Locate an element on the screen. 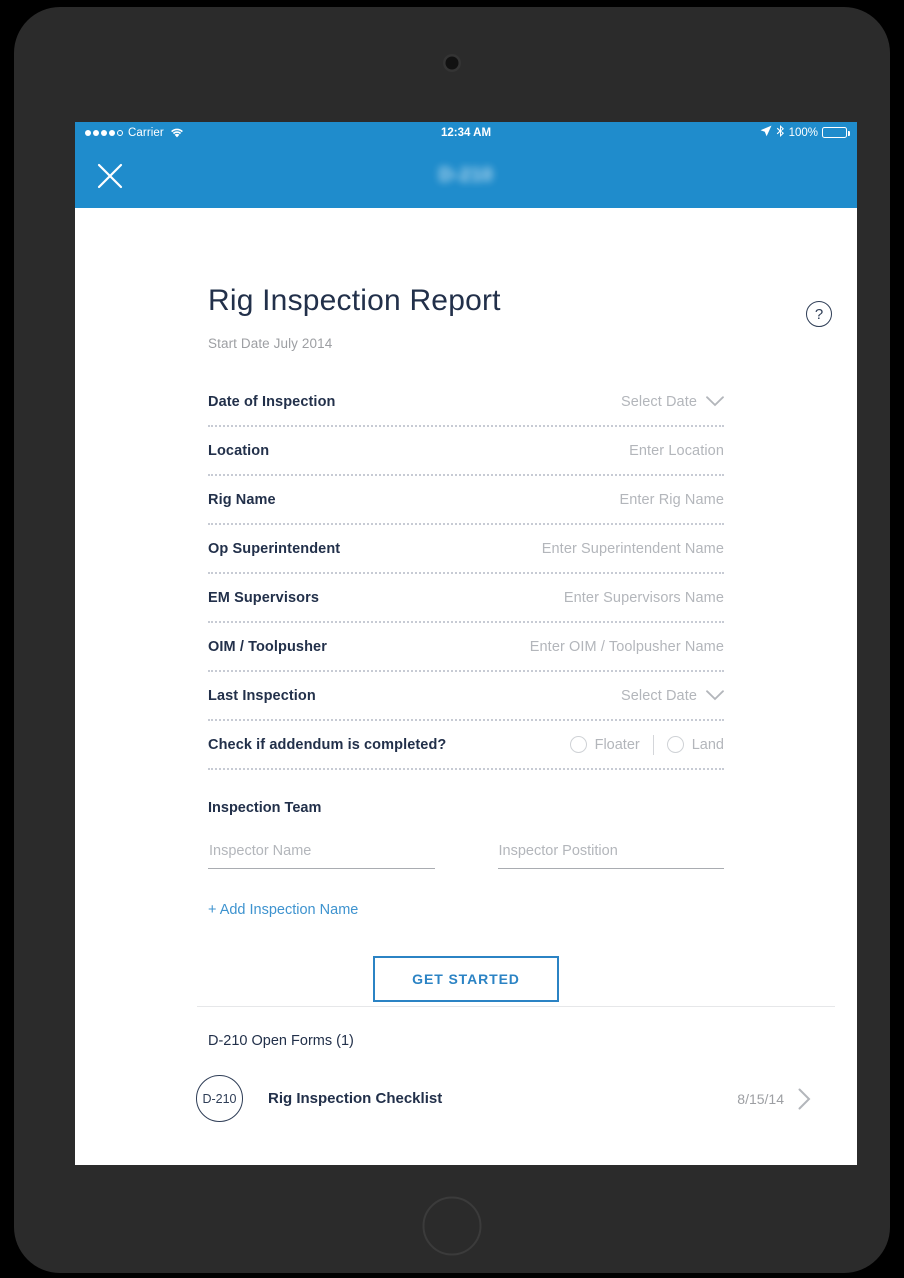  radio-divider is located at coordinates (653, 744).